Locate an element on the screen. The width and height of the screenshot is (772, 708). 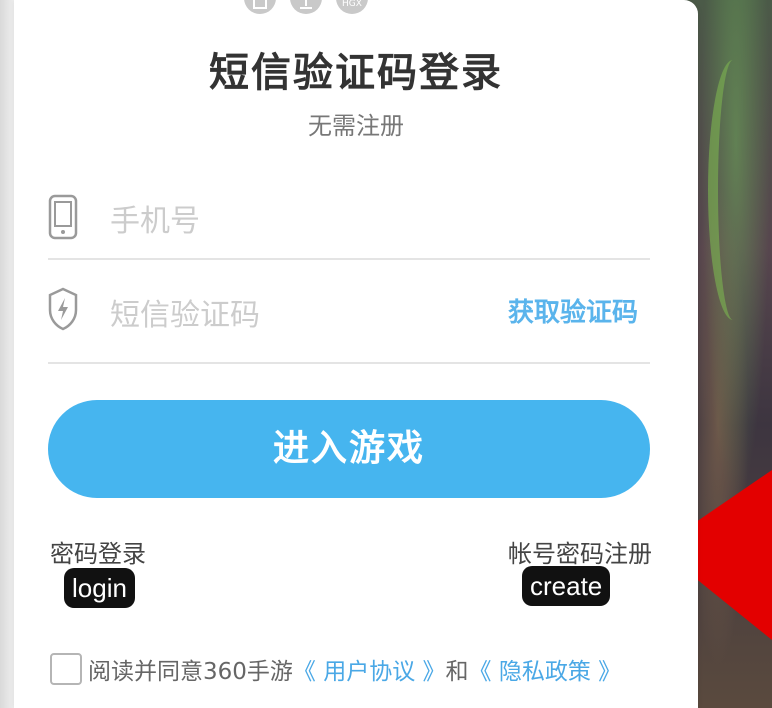
dialog-title: 短信验证码登录 is located at coordinates (356, 73).